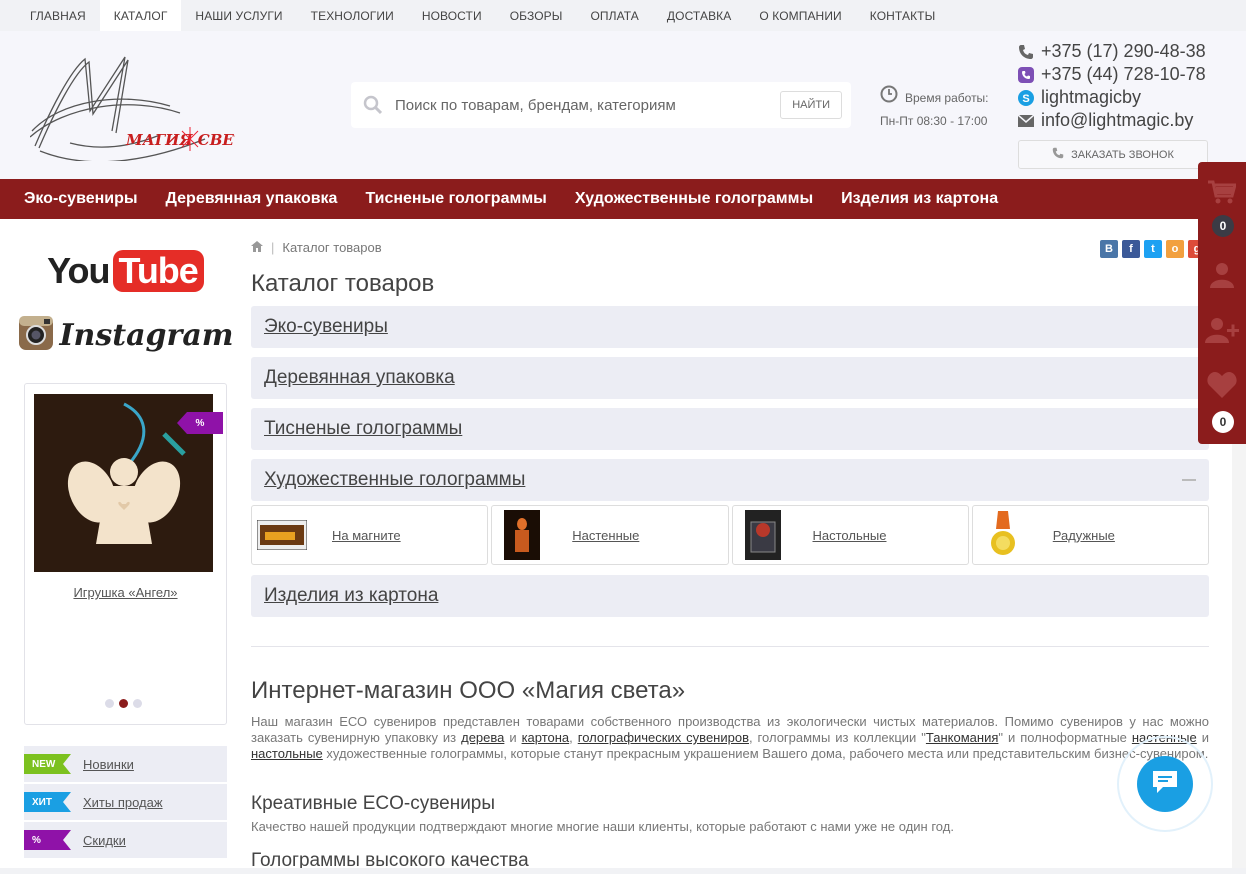  I want to click on youtube-logo-you: You, so click(78, 270).